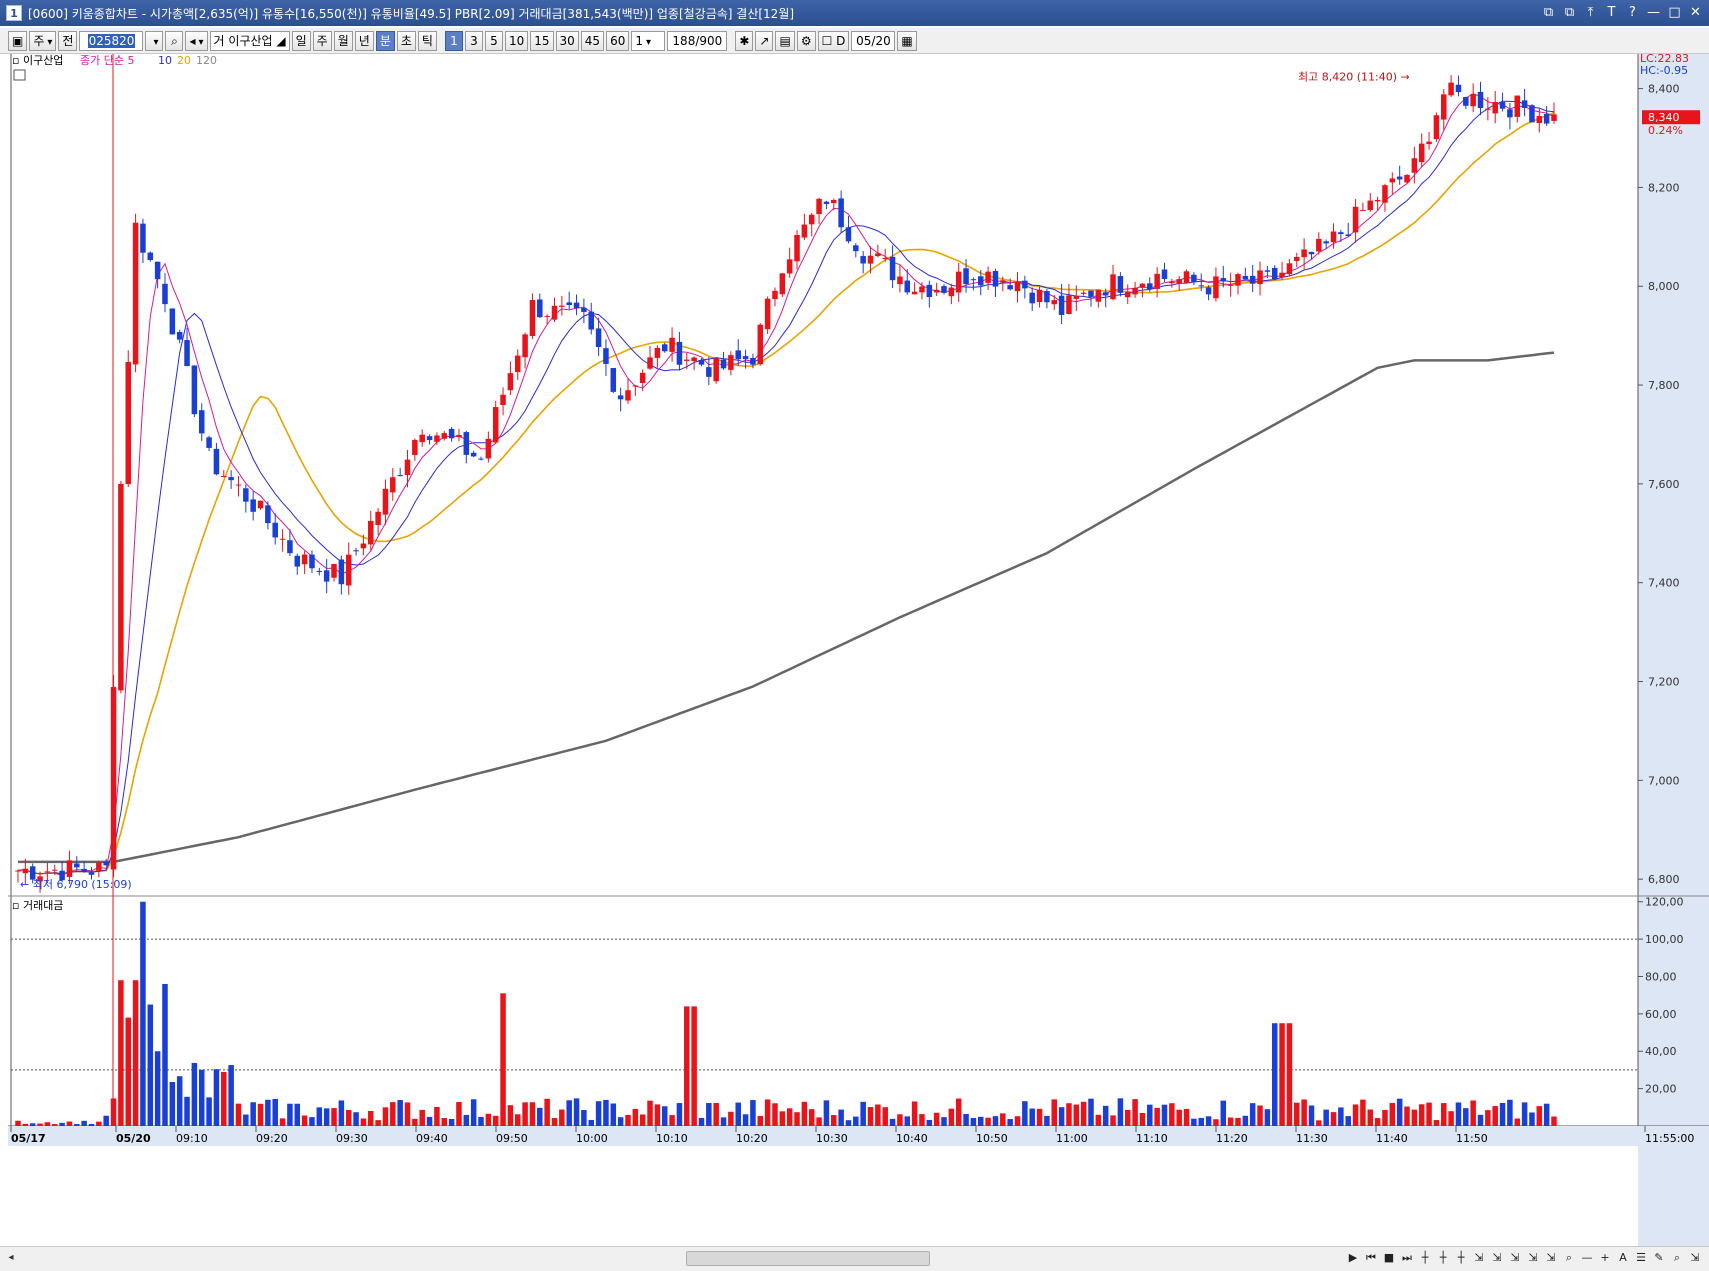 The width and height of the screenshot is (1709, 1271). I want to click on layout-e-icon: ⇲, so click(1551, 1258).